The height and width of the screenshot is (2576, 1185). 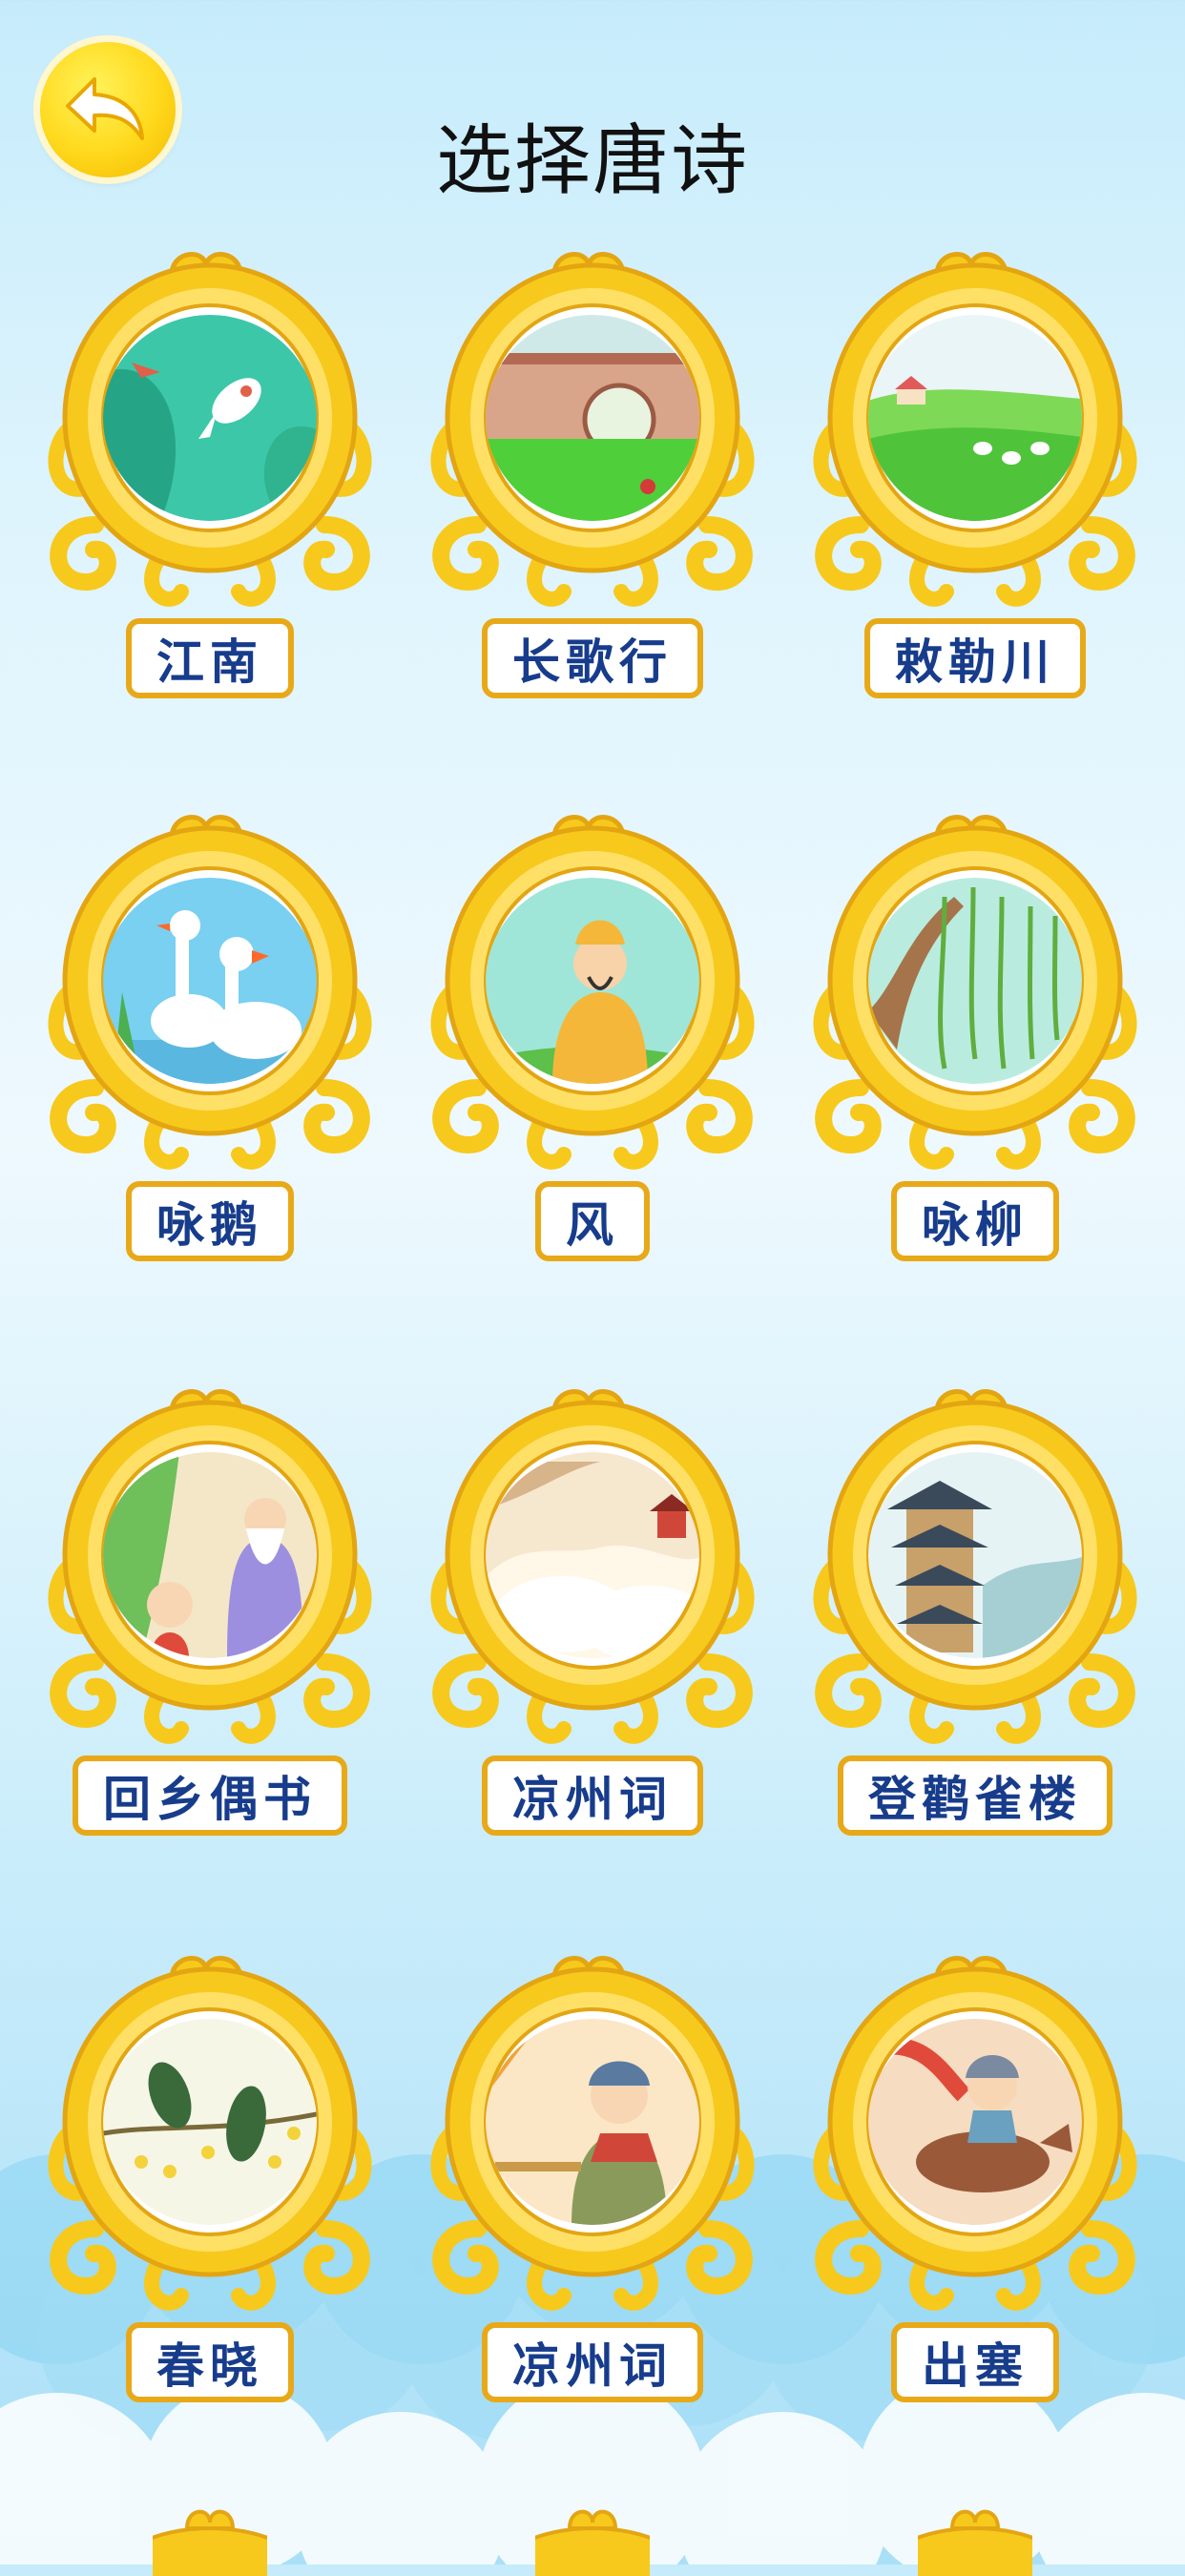 I want to click on poem-card-feng: 风, so click(x=592, y=1068).